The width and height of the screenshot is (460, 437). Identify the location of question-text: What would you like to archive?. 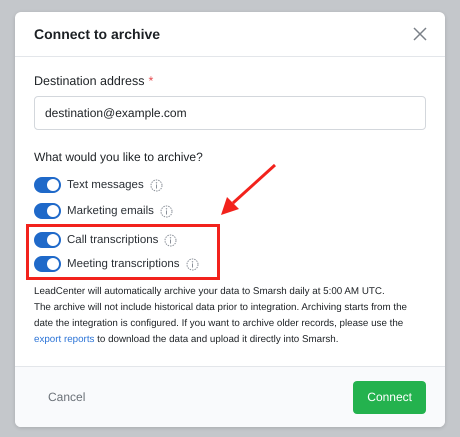
(119, 157).